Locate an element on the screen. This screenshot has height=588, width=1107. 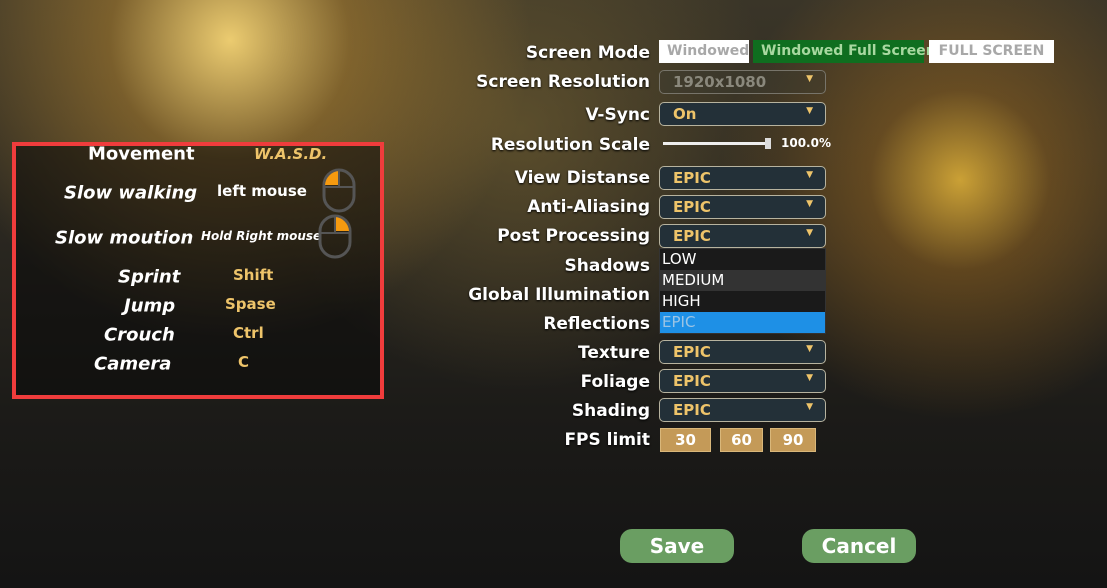
control-label-camera: Camera is located at coordinates (133, 364).